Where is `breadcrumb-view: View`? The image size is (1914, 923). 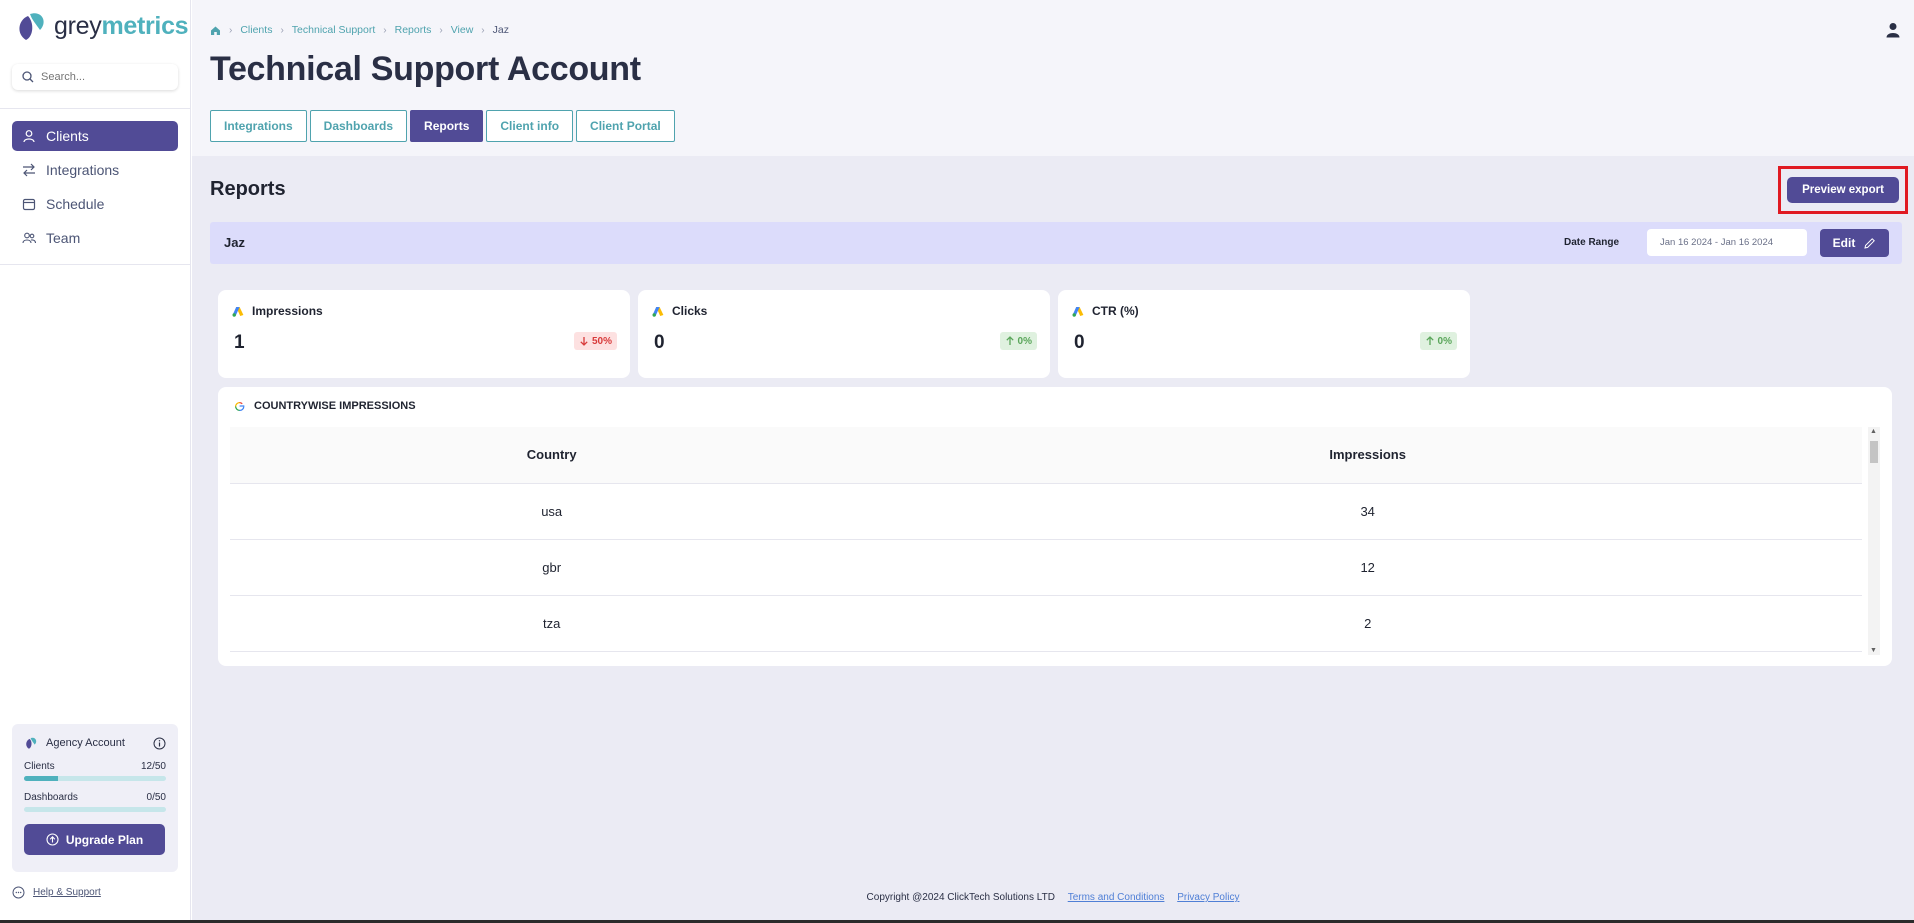 breadcrumb-view: View is located at coordinates (462, 30).